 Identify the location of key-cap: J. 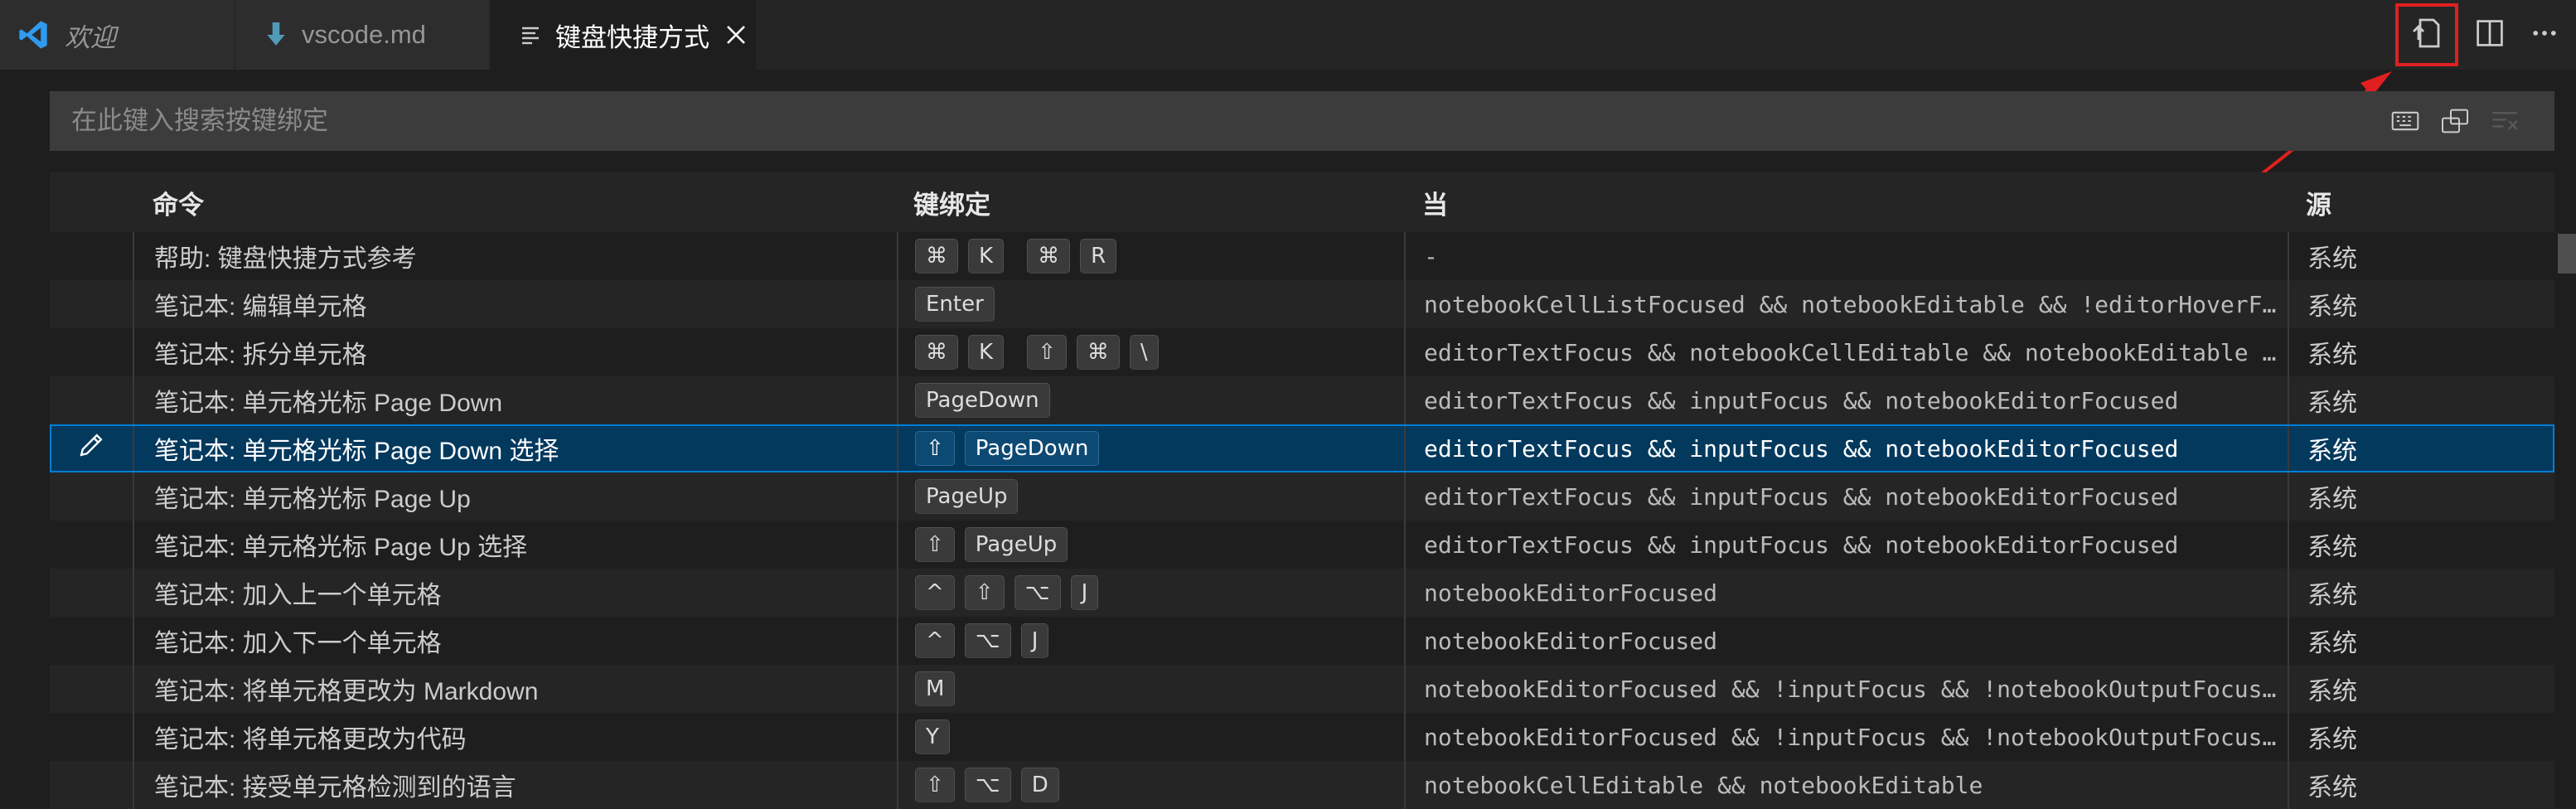
(1084, 592).